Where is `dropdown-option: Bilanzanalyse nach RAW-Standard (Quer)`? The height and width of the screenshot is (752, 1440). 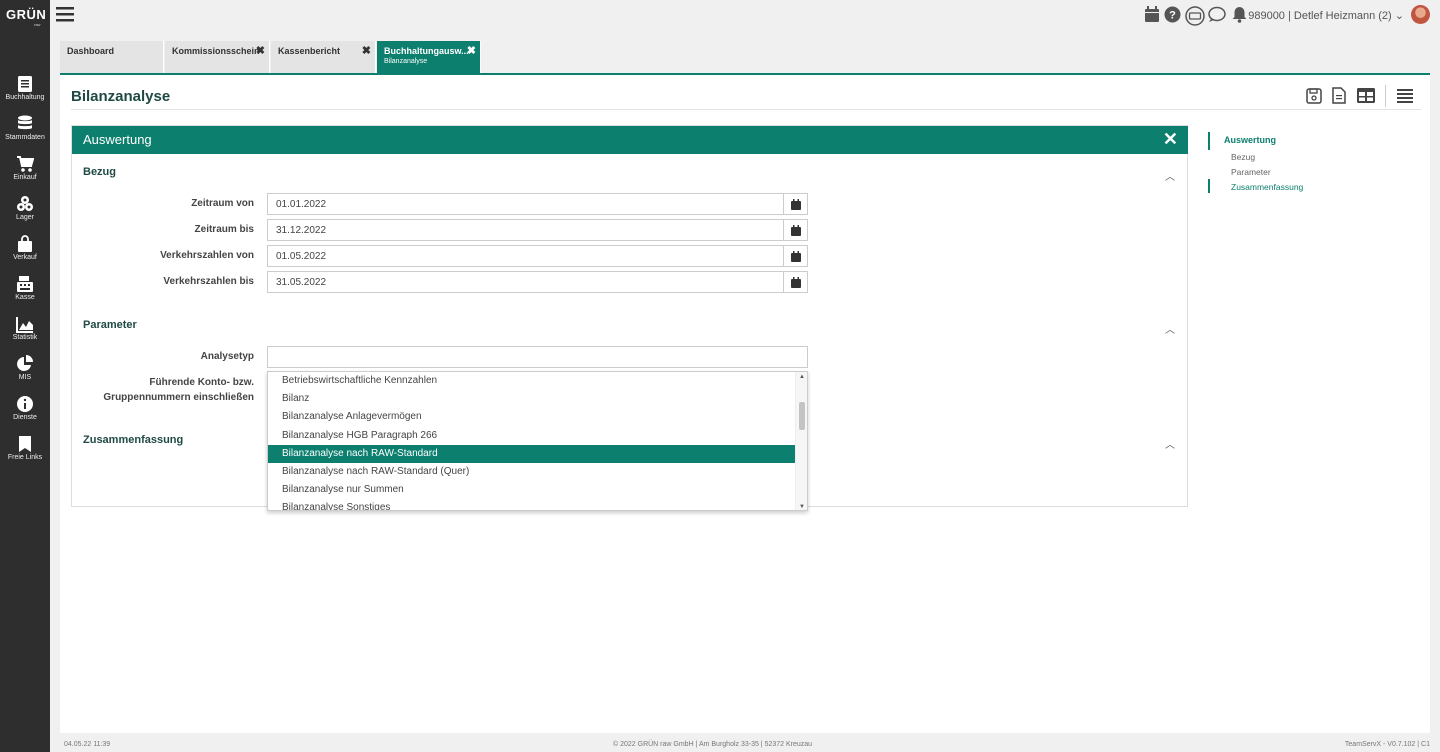
dropdown-option: Bilanzanalyse nach RAW-Standard (Quer) is located at coordinates (537, 472).